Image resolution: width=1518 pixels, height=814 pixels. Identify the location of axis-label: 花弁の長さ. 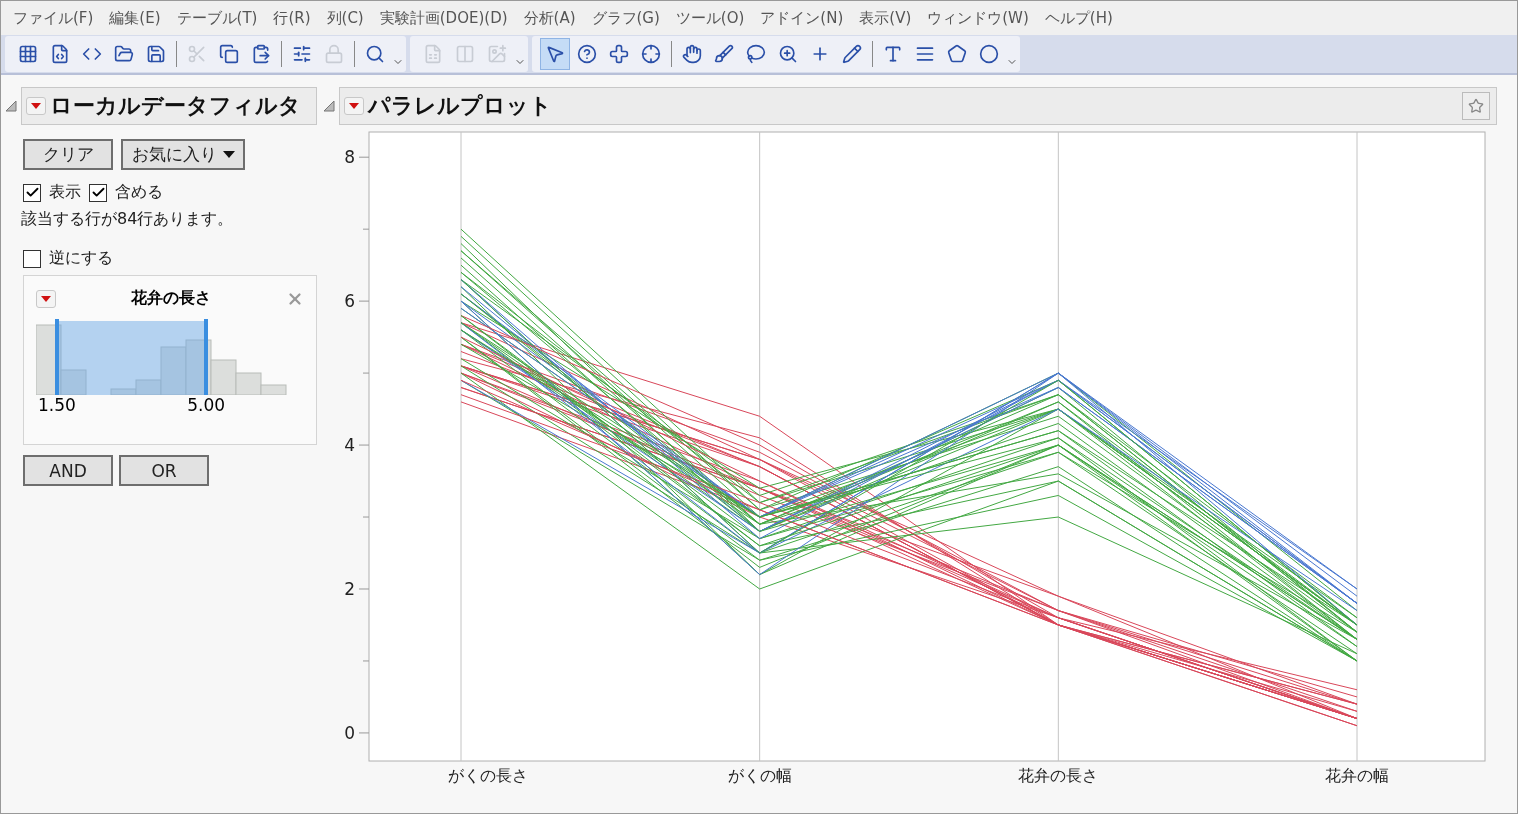
(1058, 775).